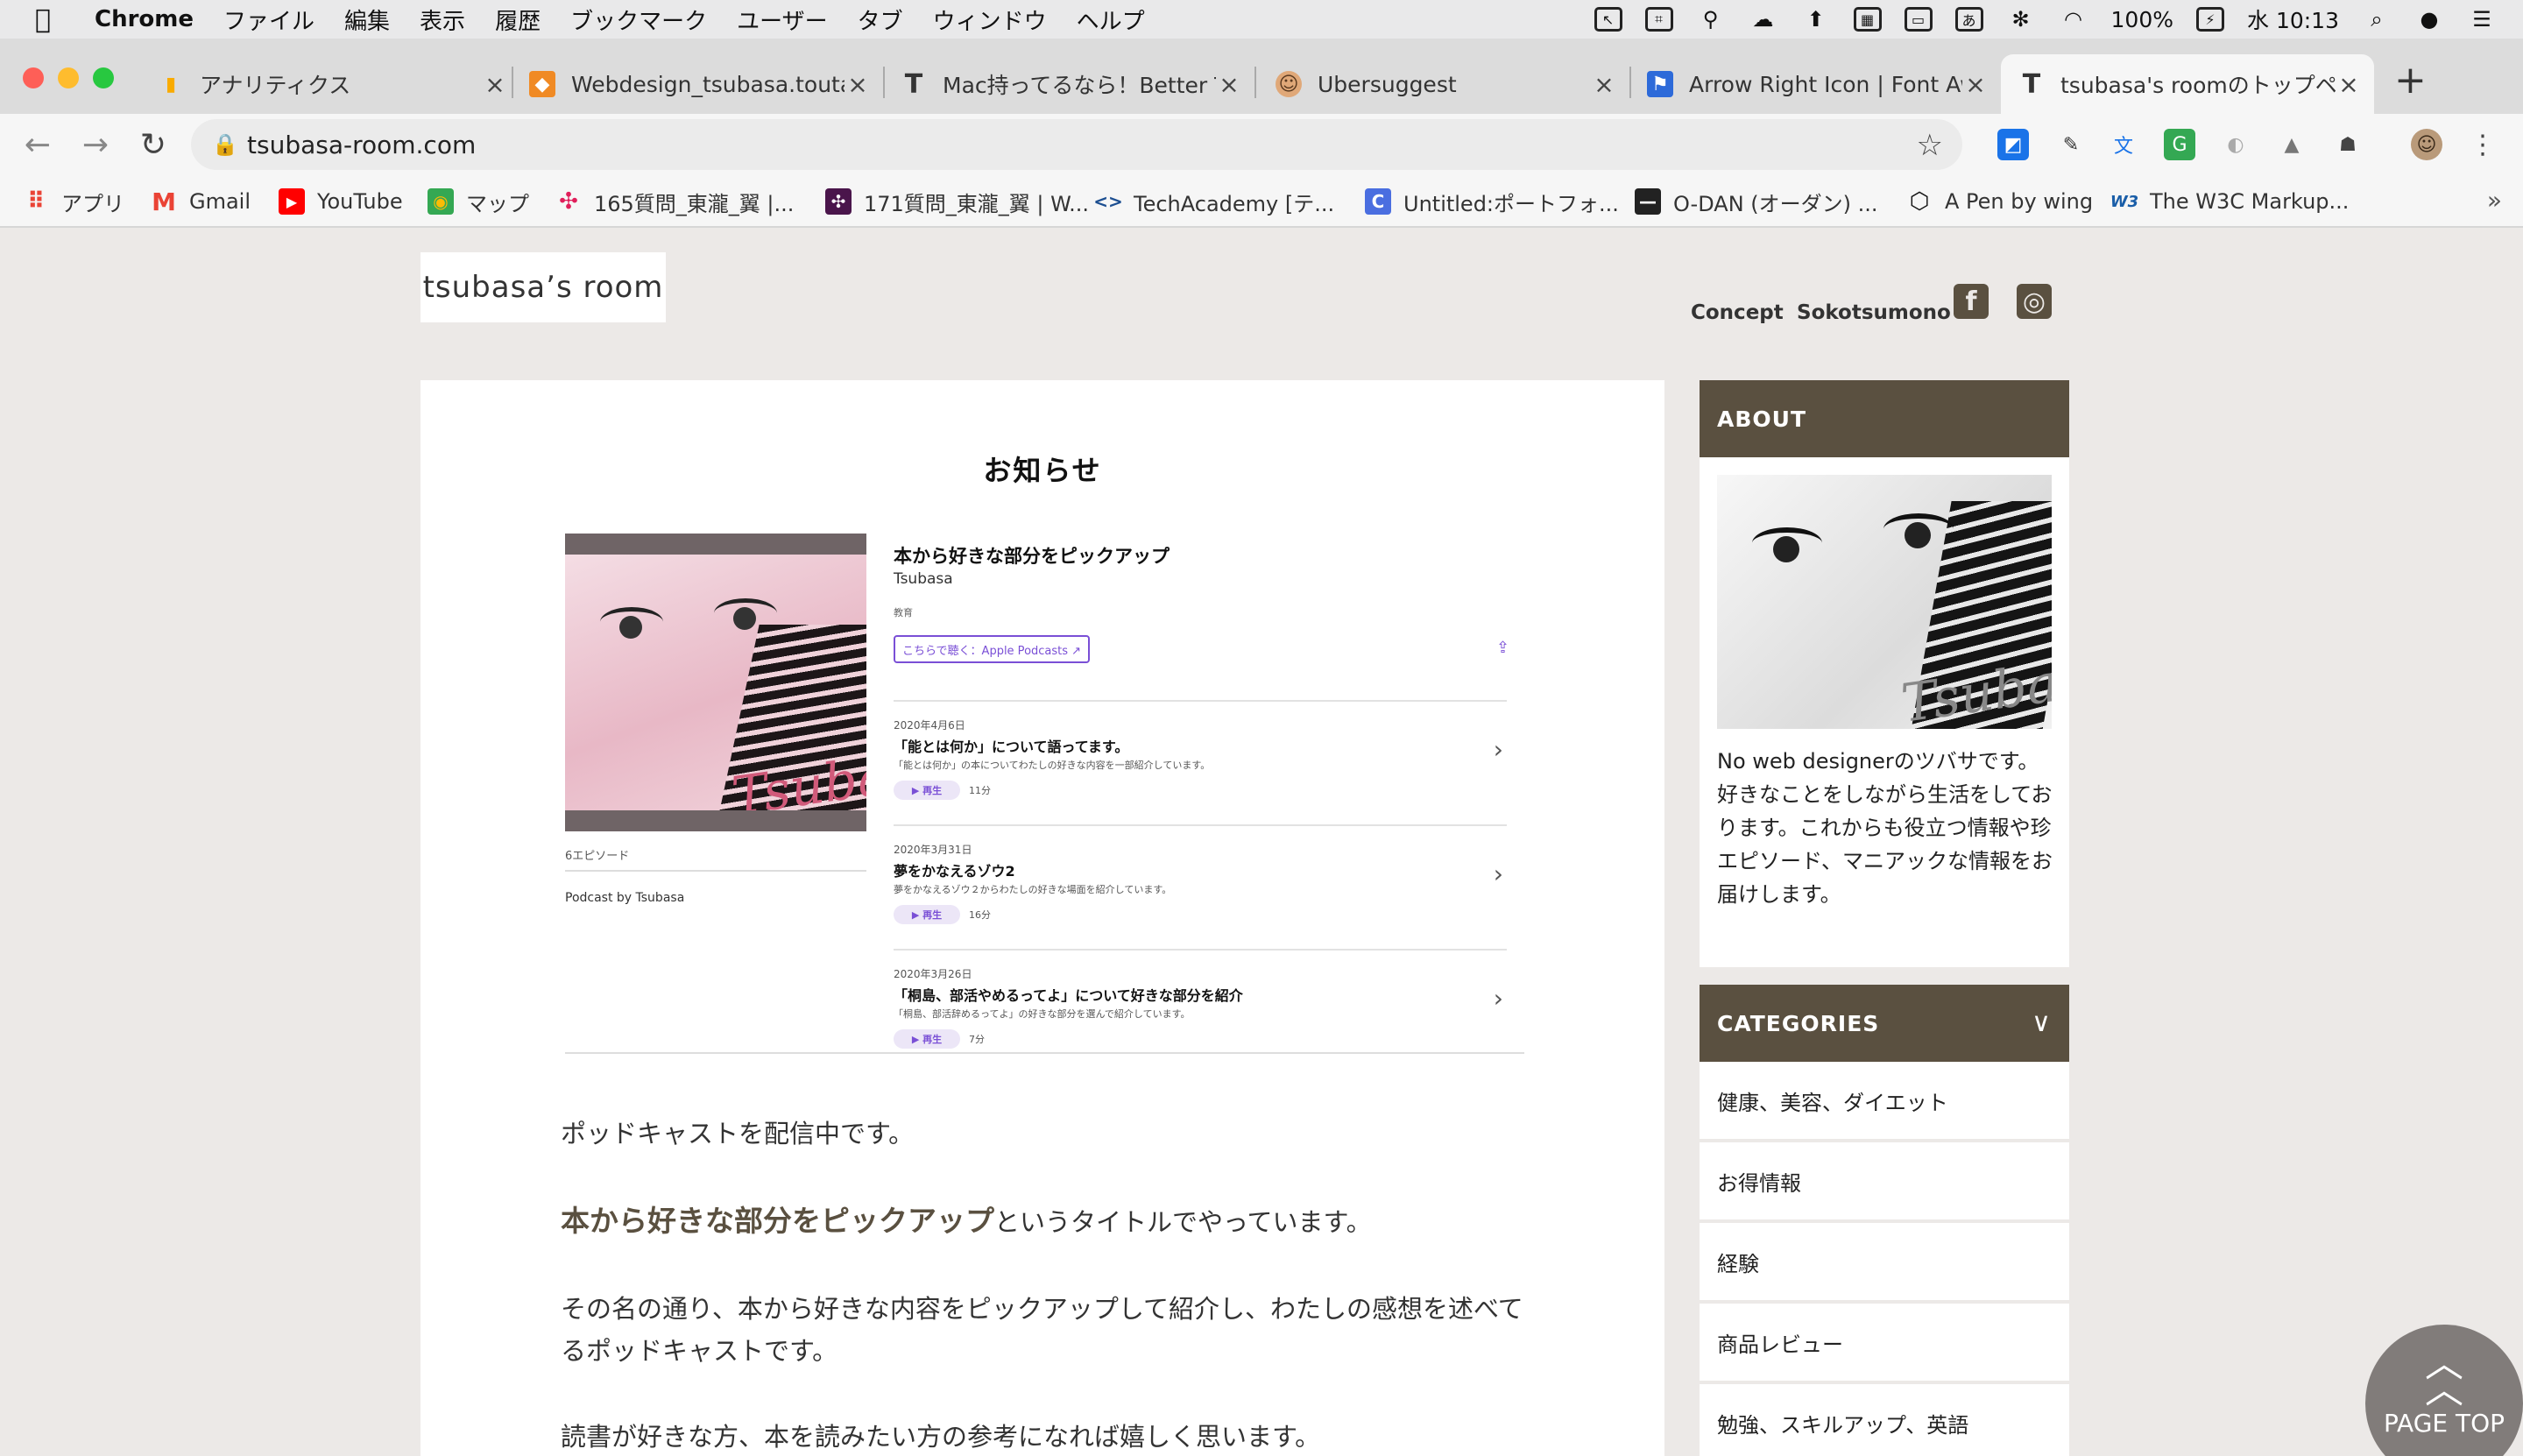  What do you see at coordinates (2179, 144) in the screenshot?
I see `extension-google-icon: G` at bounding box center [2179, 144].